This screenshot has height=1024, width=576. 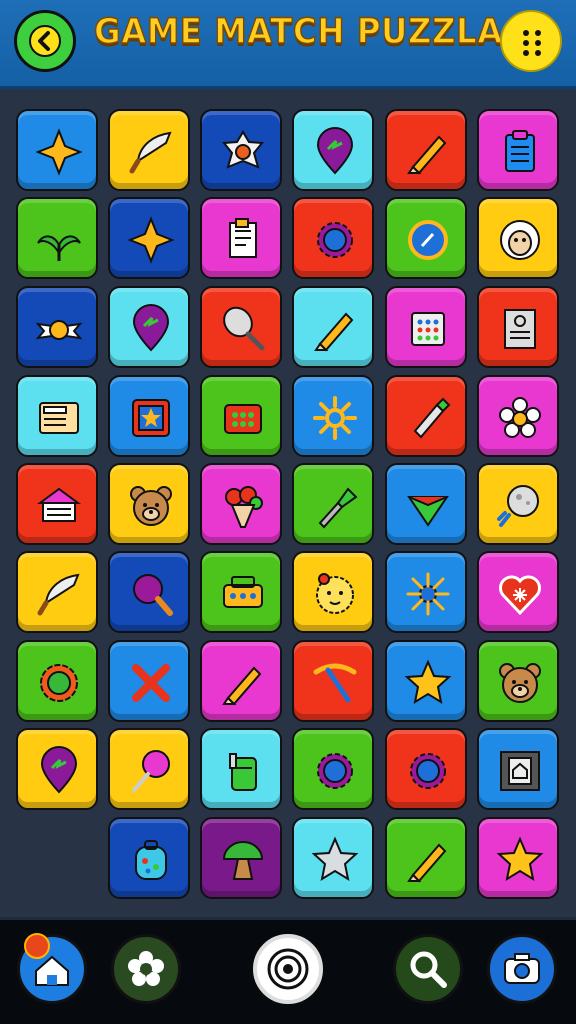 I want to click on tile-clipboard, so click(x=518, y=150).